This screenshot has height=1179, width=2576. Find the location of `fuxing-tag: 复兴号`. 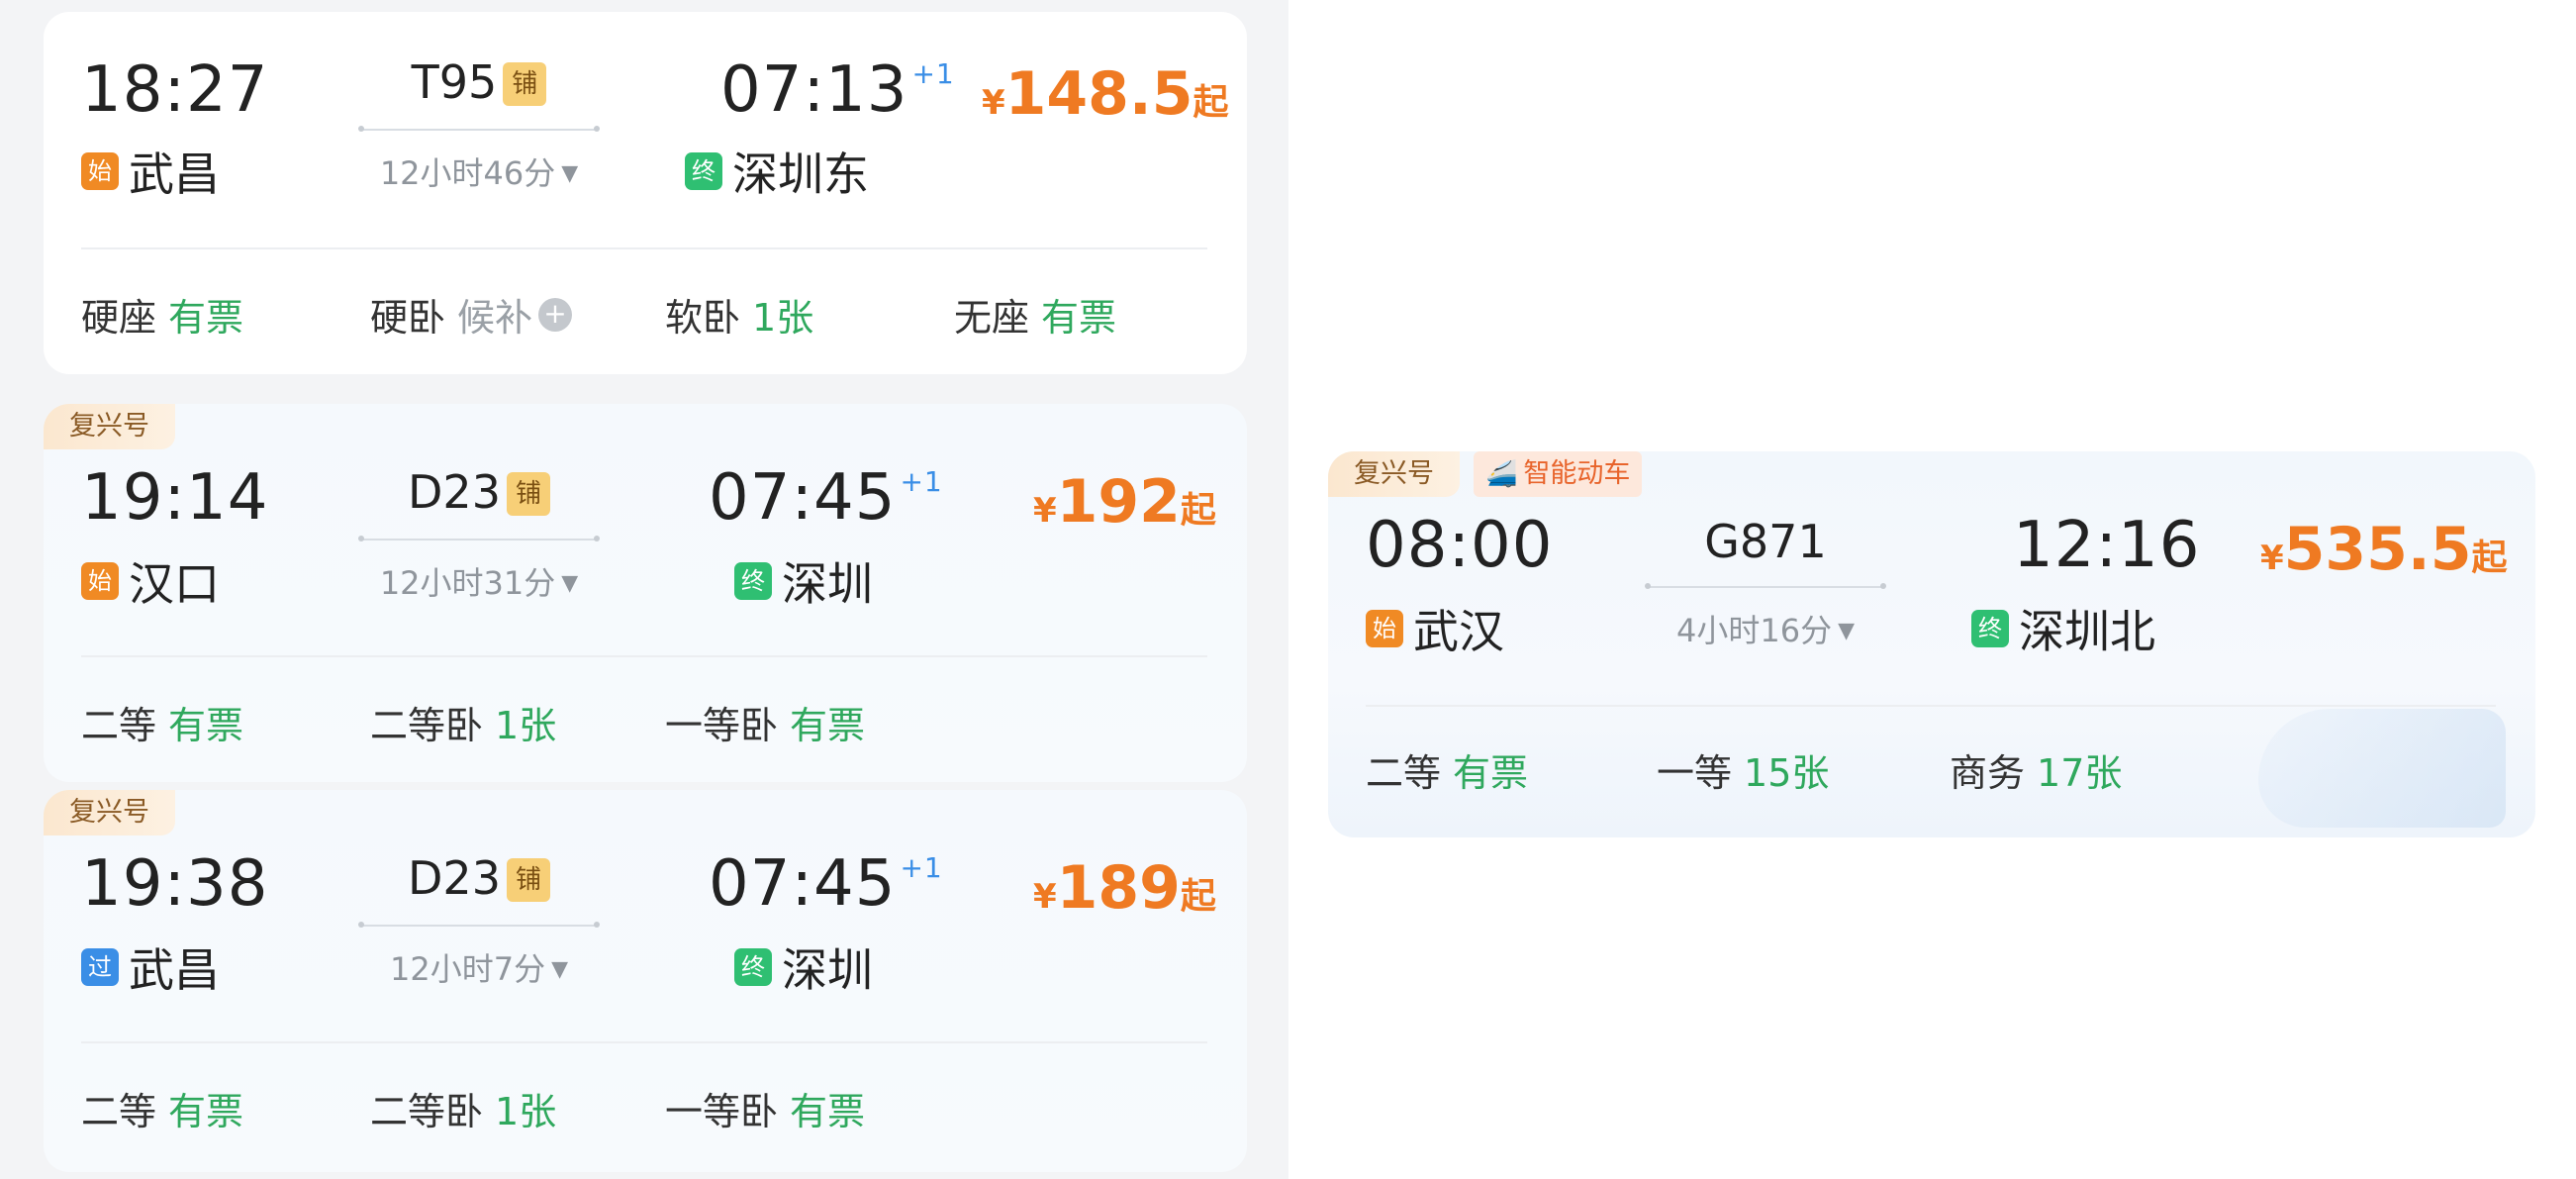

fuxing-tag: 复兴号 is located at coordinates (109, 427).